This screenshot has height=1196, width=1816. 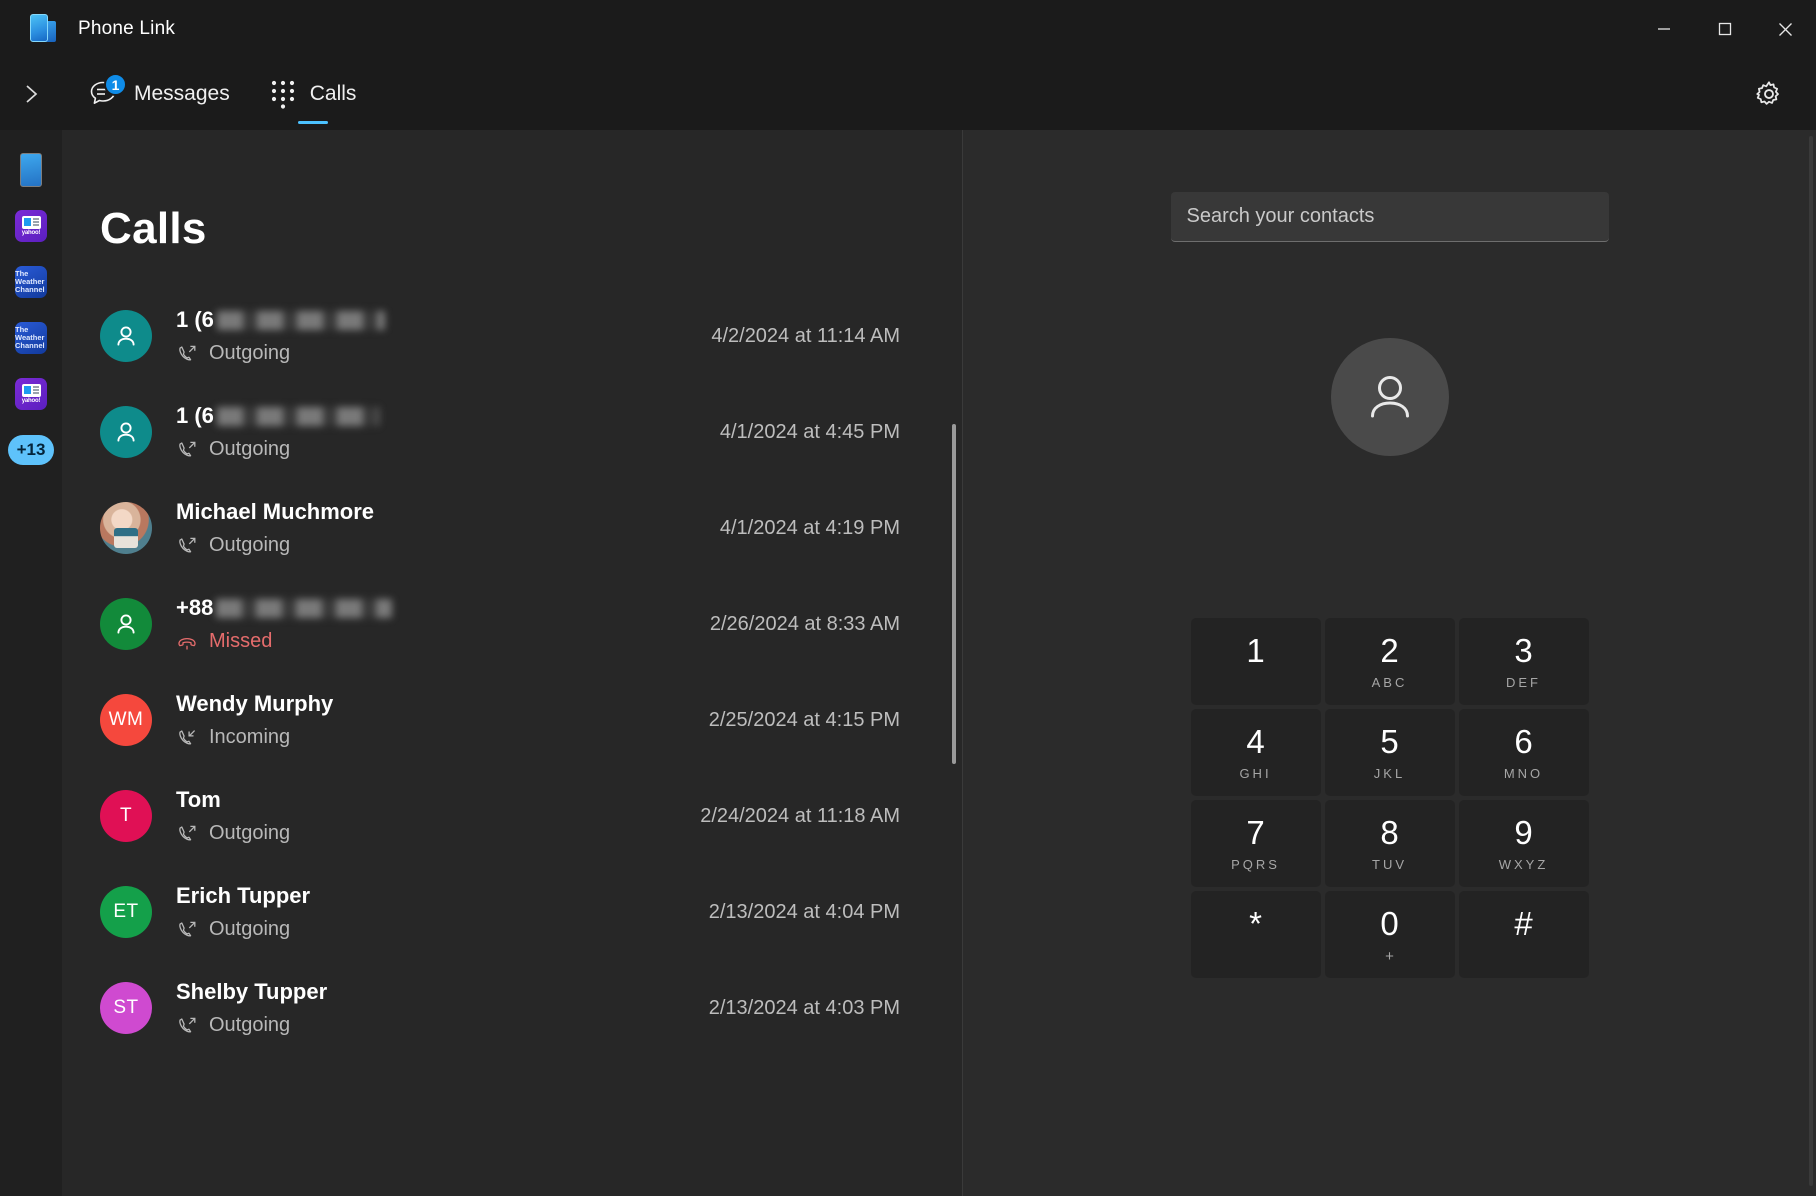 I want to click on dialpad-key-letters: GHI, so click(x=1255, y=773).